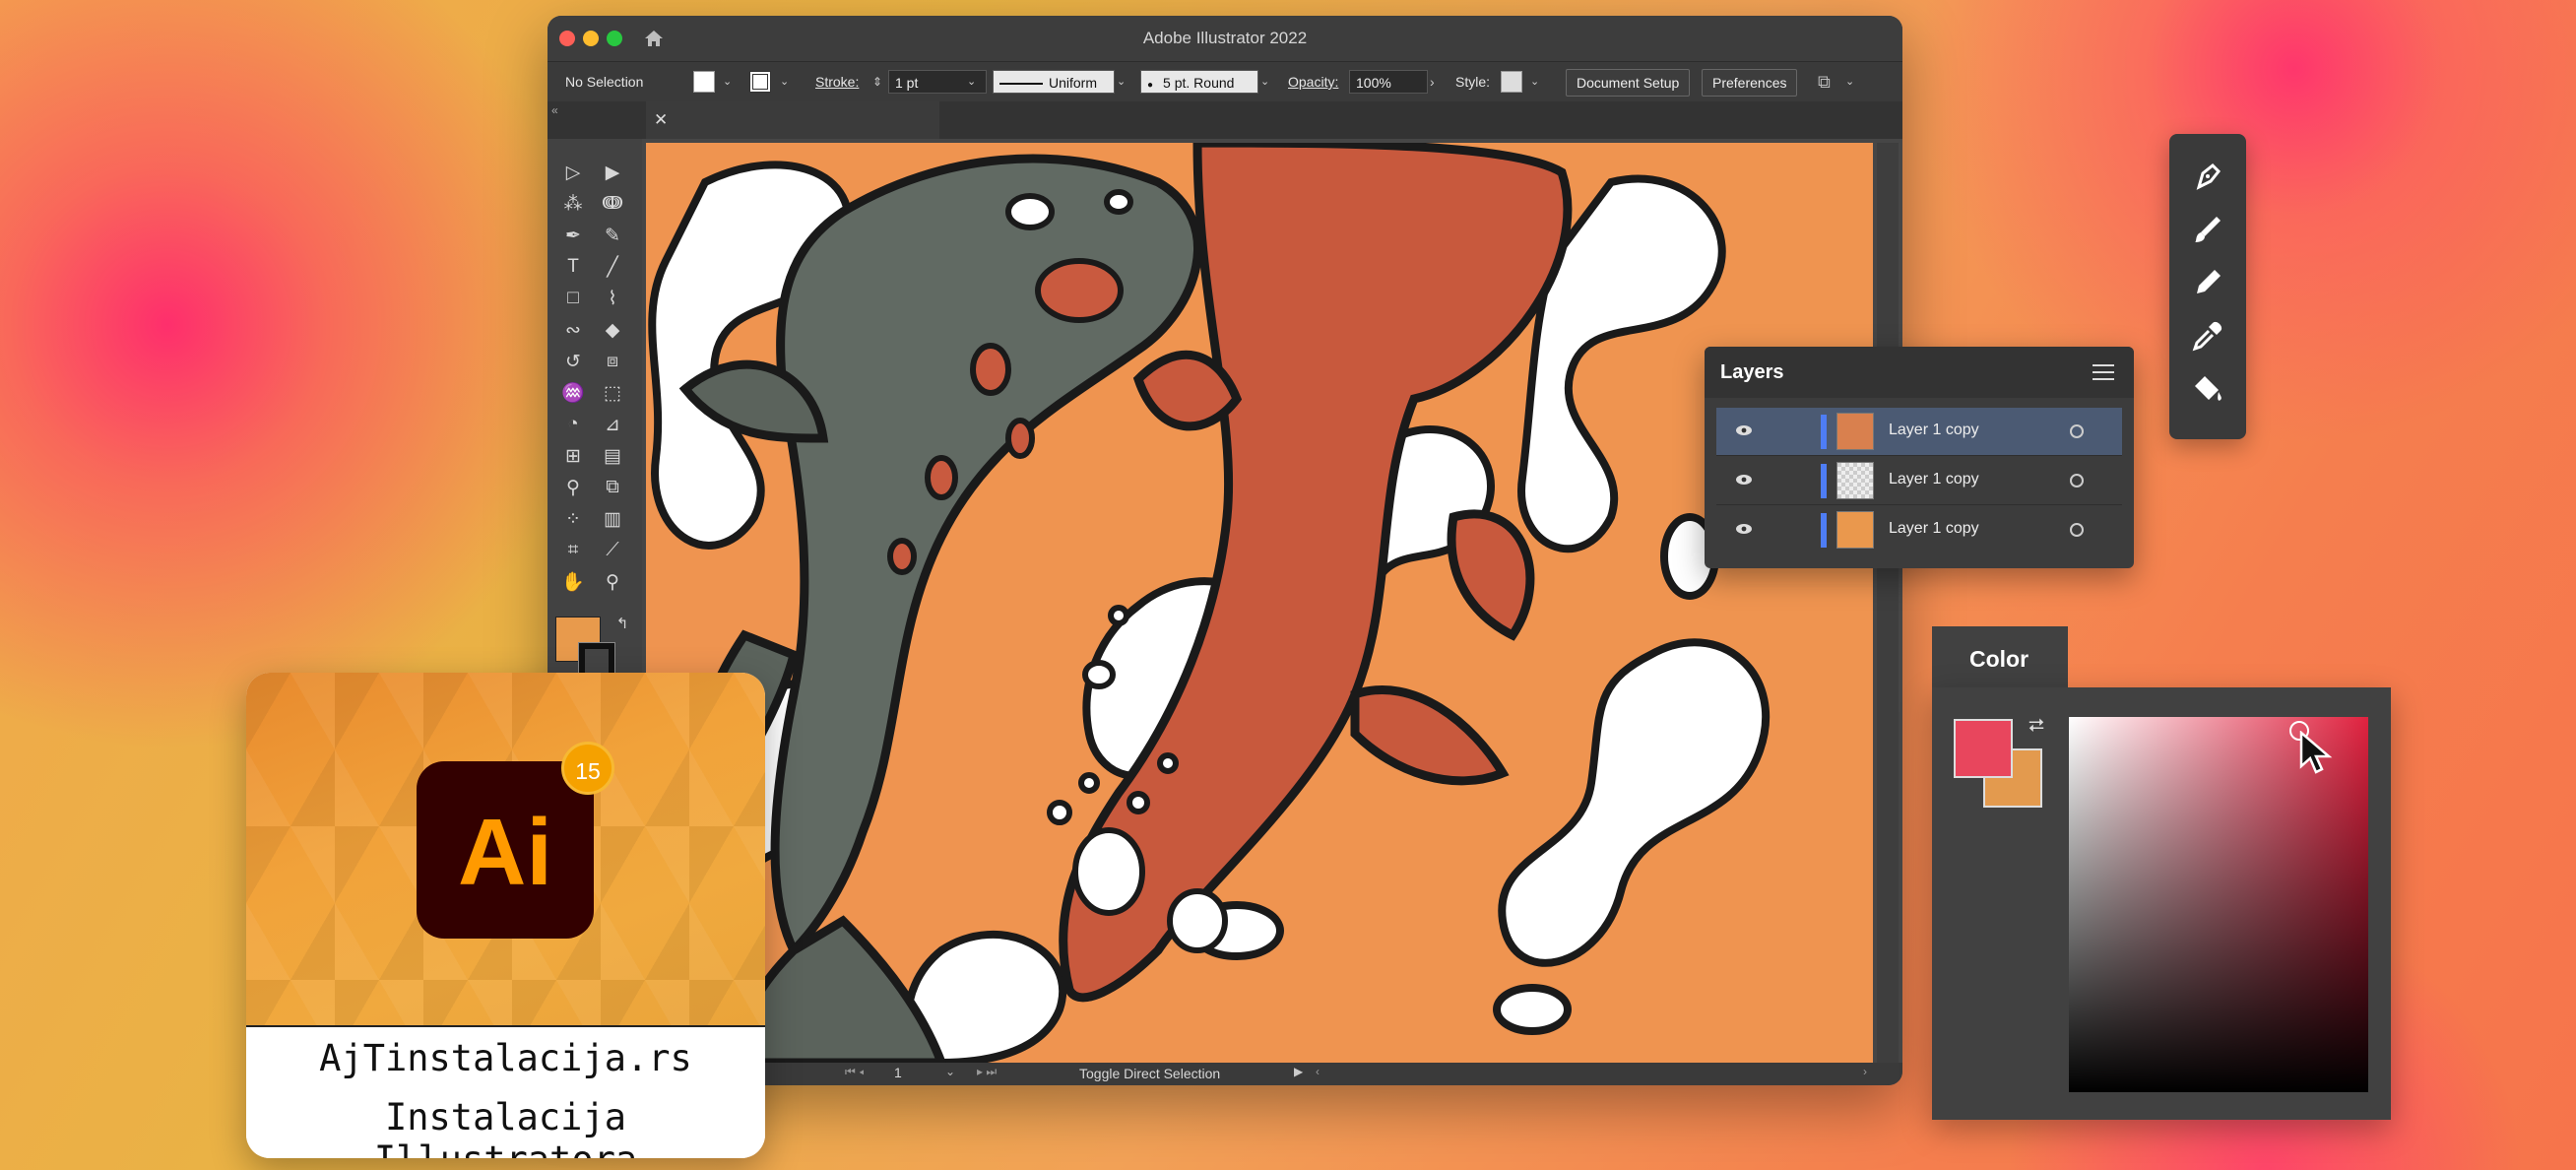 The width and height of the screenshot is (2576, 1170). What do you see at coordinates (554, 110) in the screenshot?
I see `collapse-icon: «` at bounding box center [554, 110].